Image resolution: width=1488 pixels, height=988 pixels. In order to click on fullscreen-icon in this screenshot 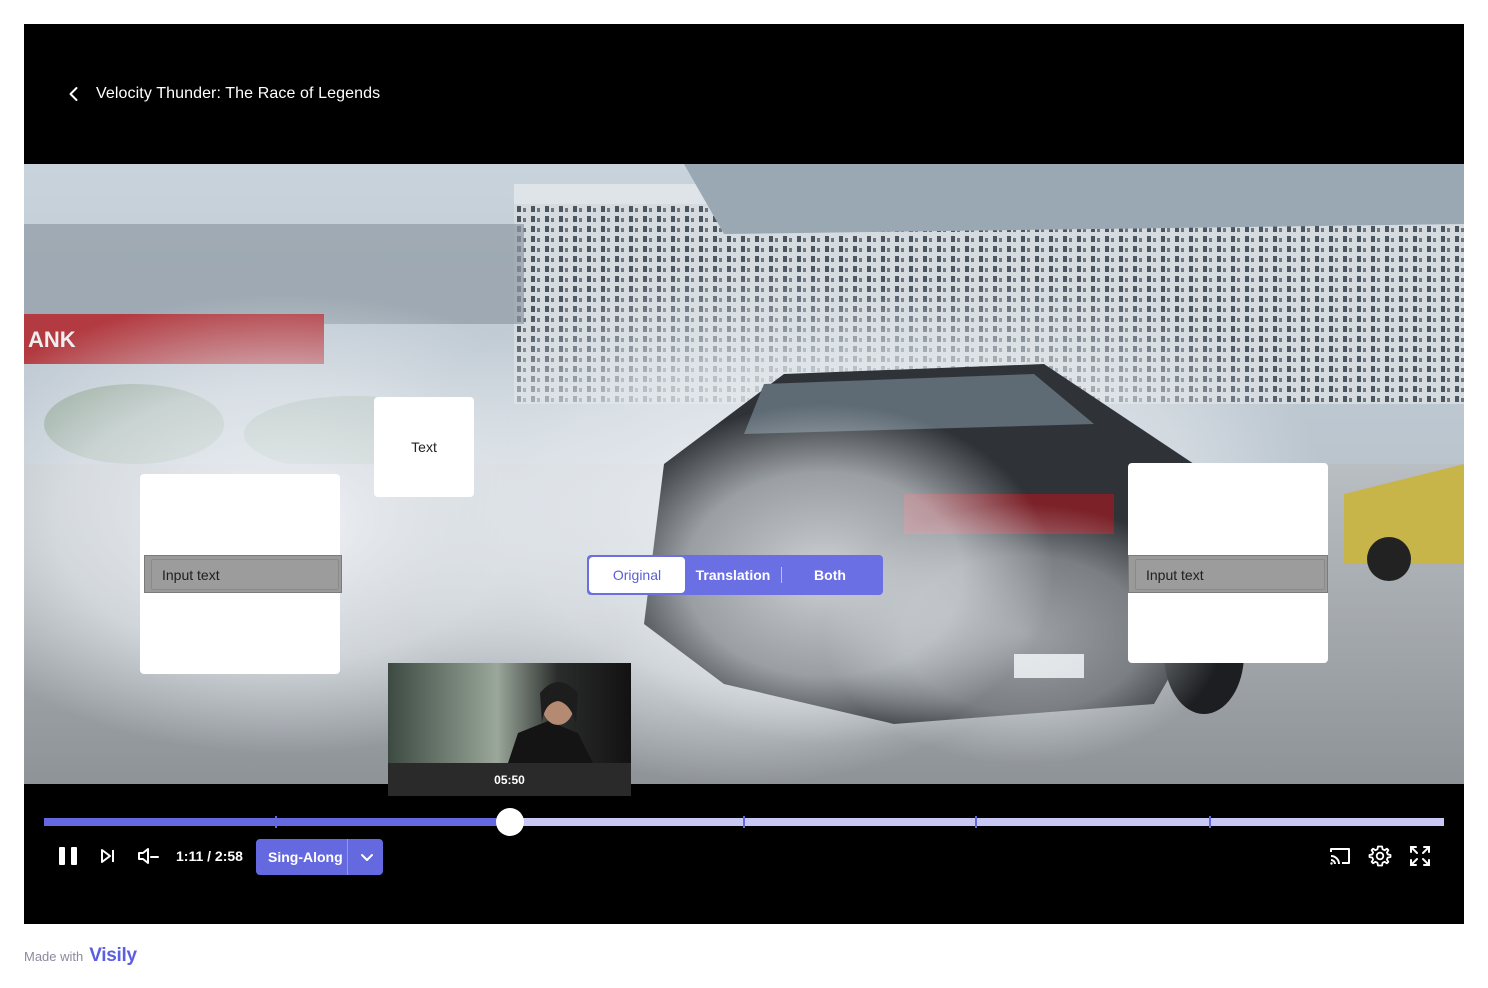, I will do `click(1420, 856)`.